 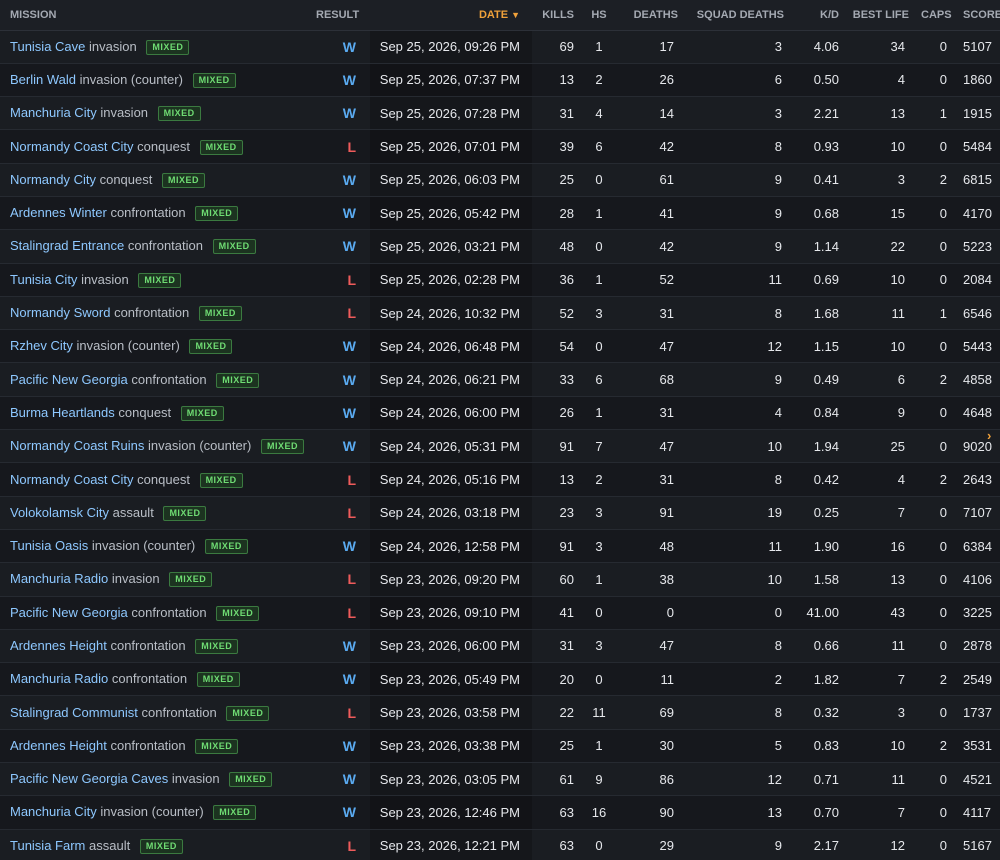 What do you see at coordinates (977, 812) in the screenshot?
I see `score-cell: 4117` at bounding box center [977, 812].